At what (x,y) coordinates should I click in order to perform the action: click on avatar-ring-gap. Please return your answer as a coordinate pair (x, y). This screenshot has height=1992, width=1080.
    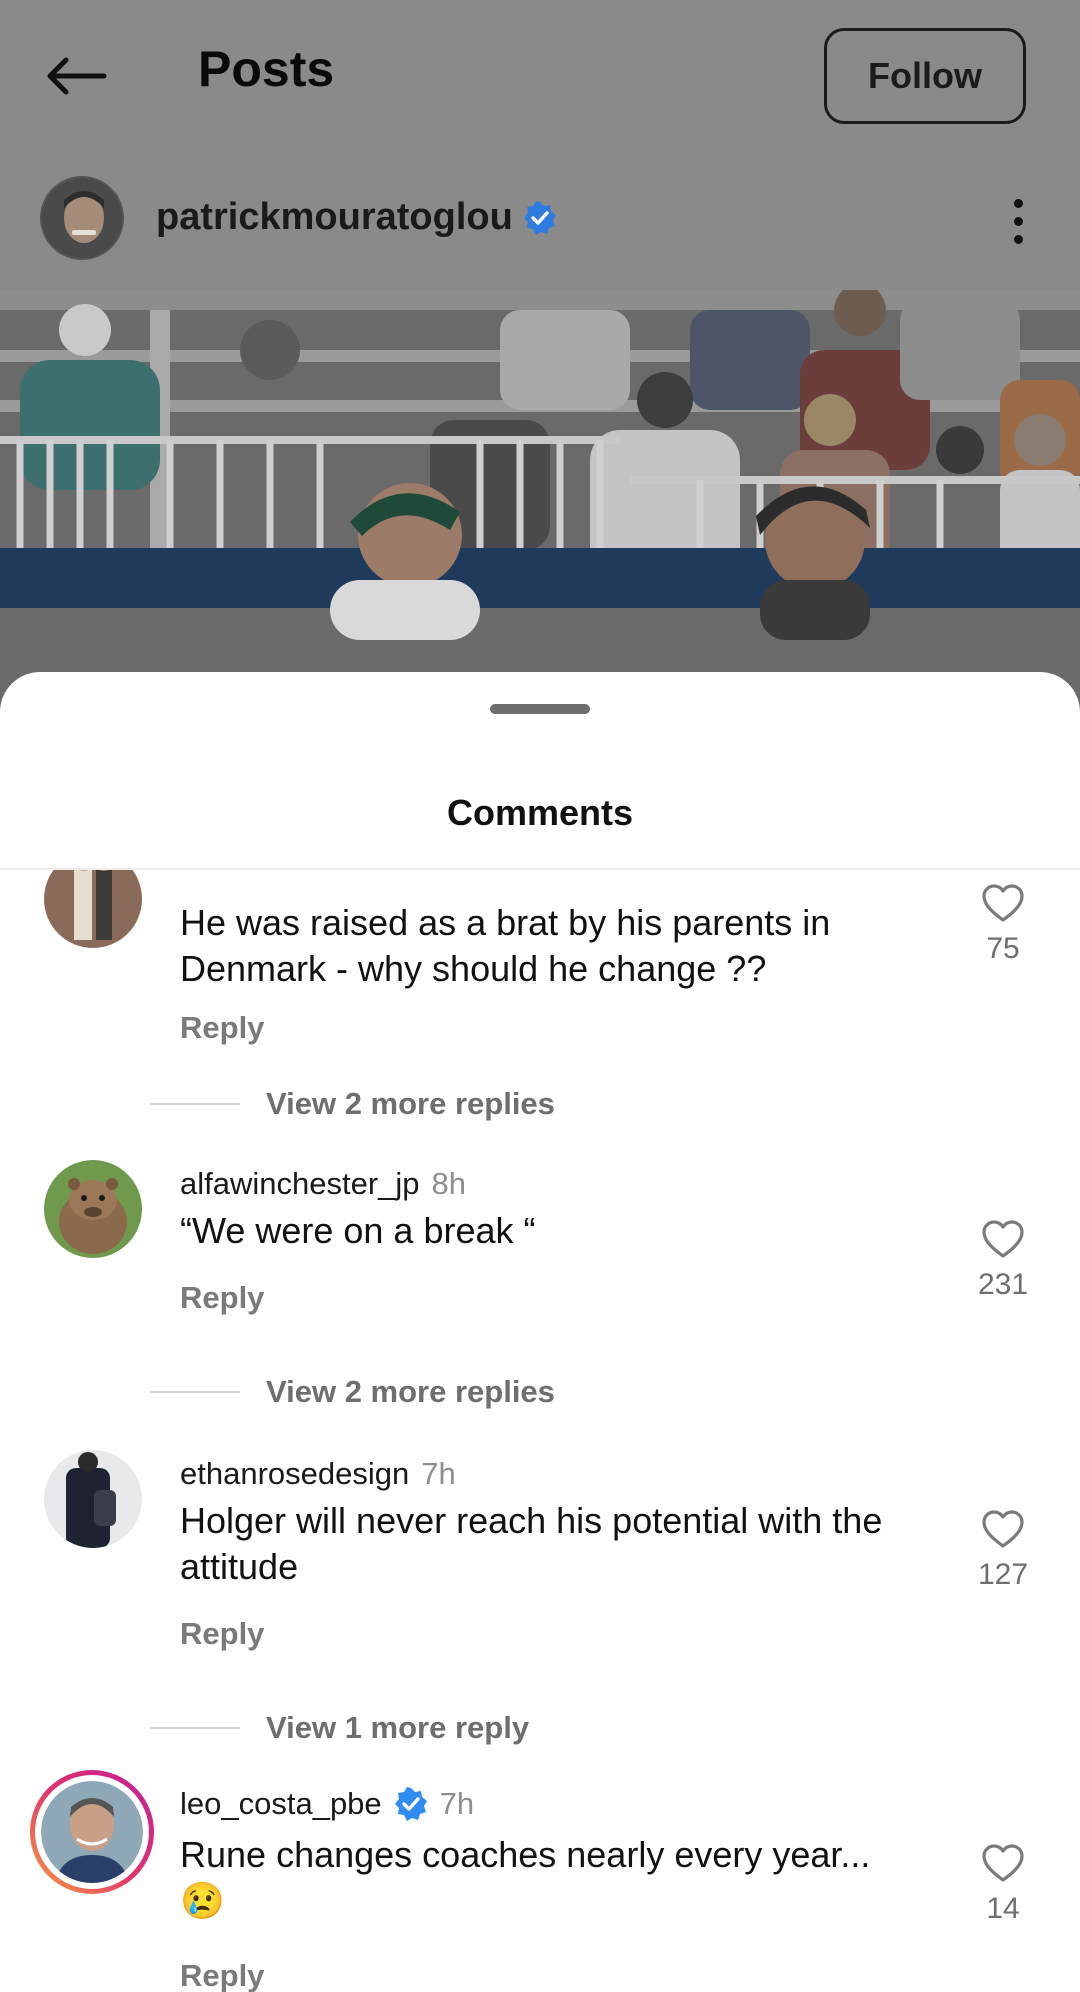
    Looking at the image, I should click on (92, 1832).